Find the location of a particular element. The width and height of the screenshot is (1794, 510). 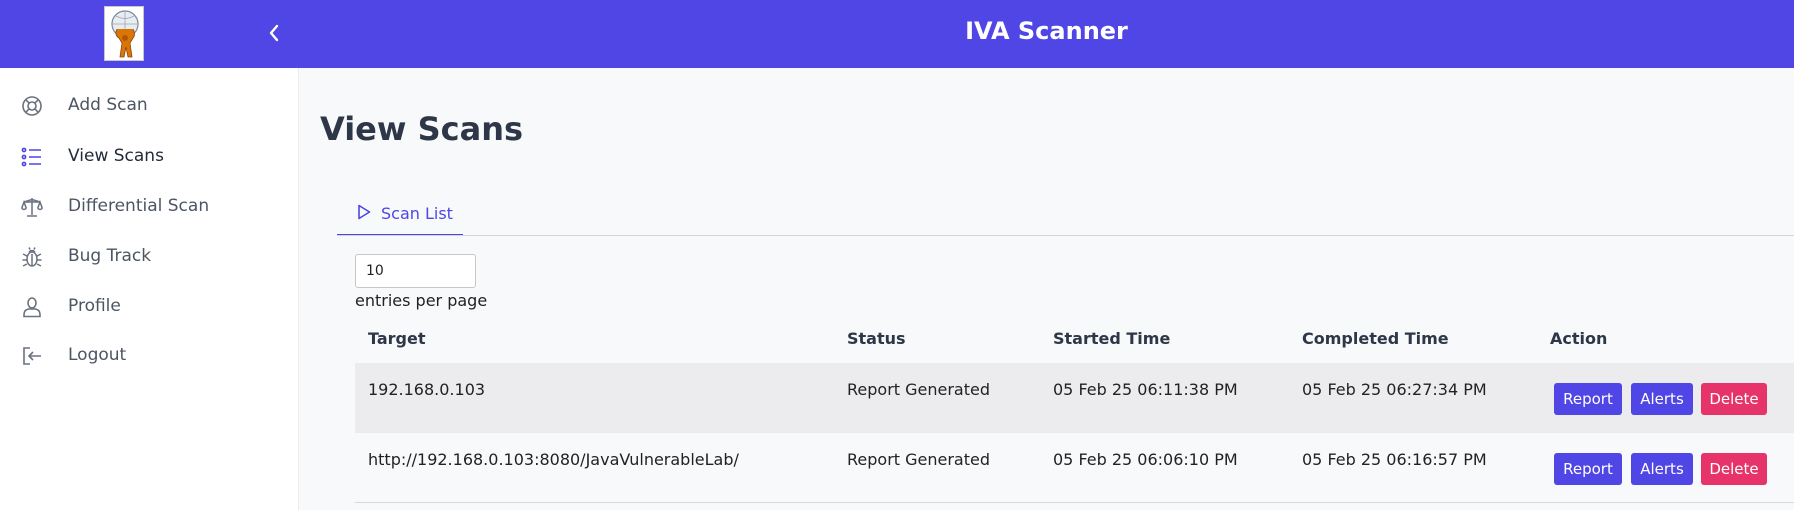

tab-scan-list: Scan List is located at coordinates (400, 216).